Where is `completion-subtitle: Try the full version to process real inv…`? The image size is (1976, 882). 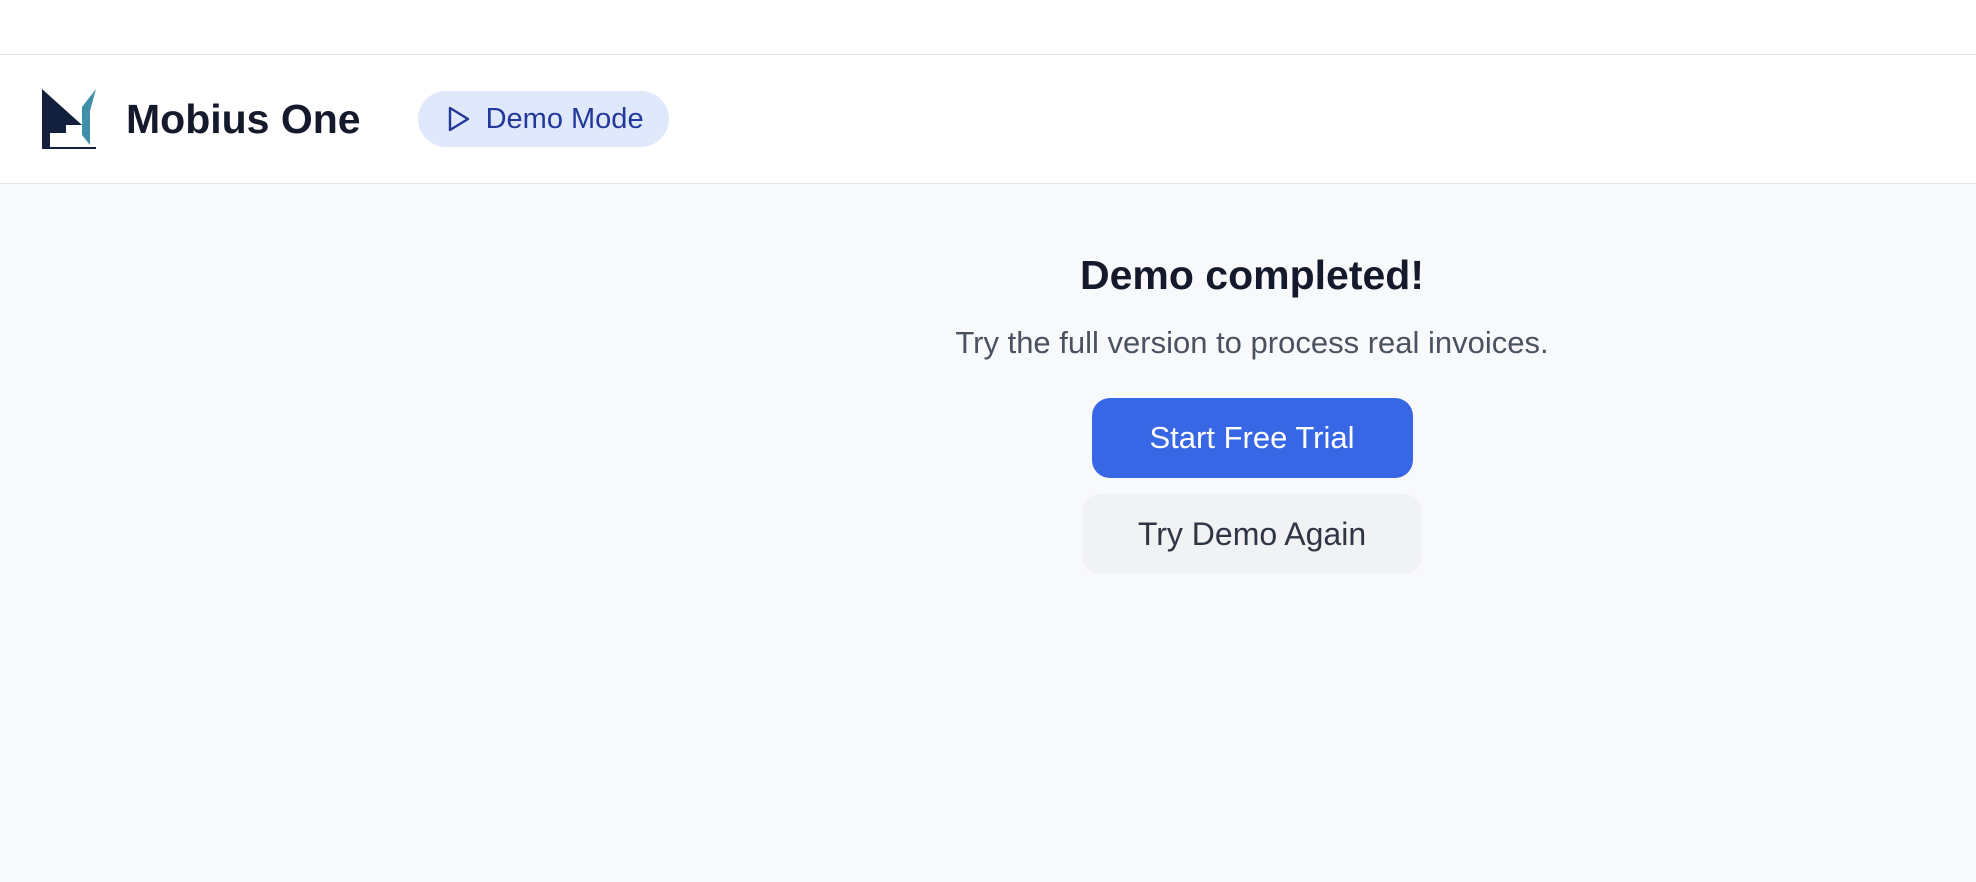
completion-subtitle: Try the full version to process real inv… is located at coordinates (1252, 342).